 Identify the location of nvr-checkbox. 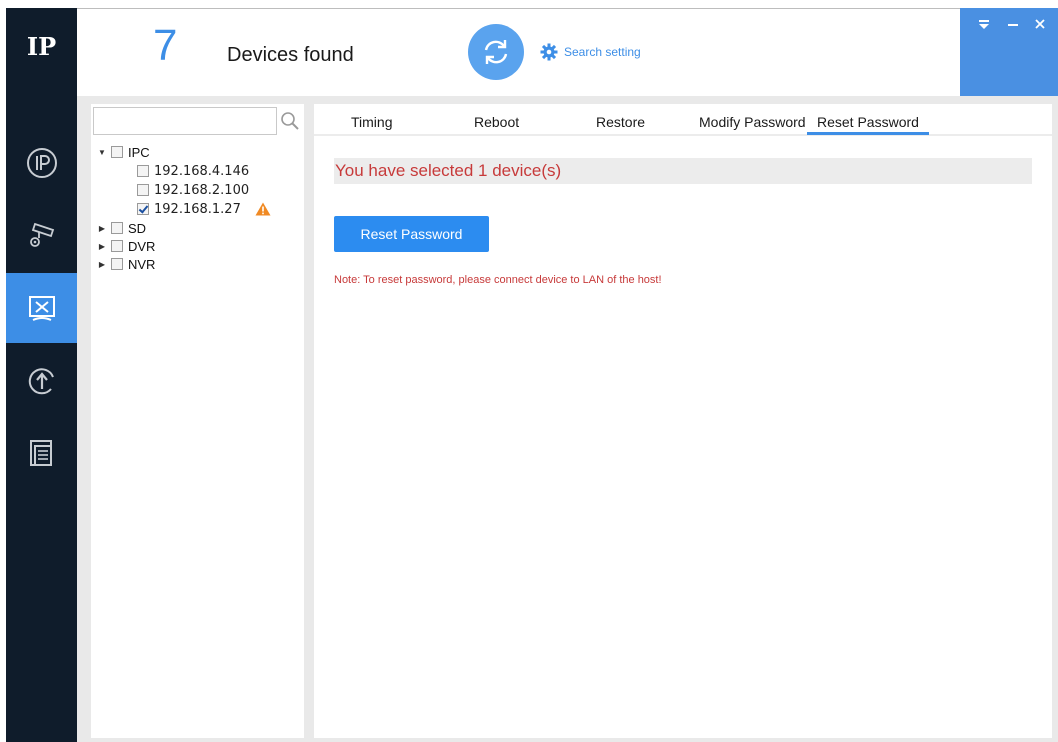
(117, 264).